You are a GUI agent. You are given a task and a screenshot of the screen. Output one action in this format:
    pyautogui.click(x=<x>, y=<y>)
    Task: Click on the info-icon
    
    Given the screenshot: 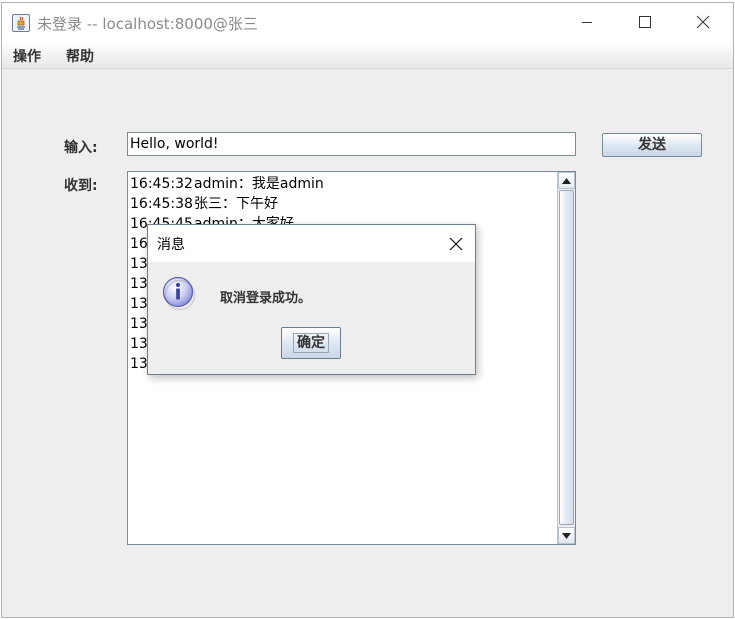 What is the action you would take?
    pyautogui.click(x=179, y=293)
    